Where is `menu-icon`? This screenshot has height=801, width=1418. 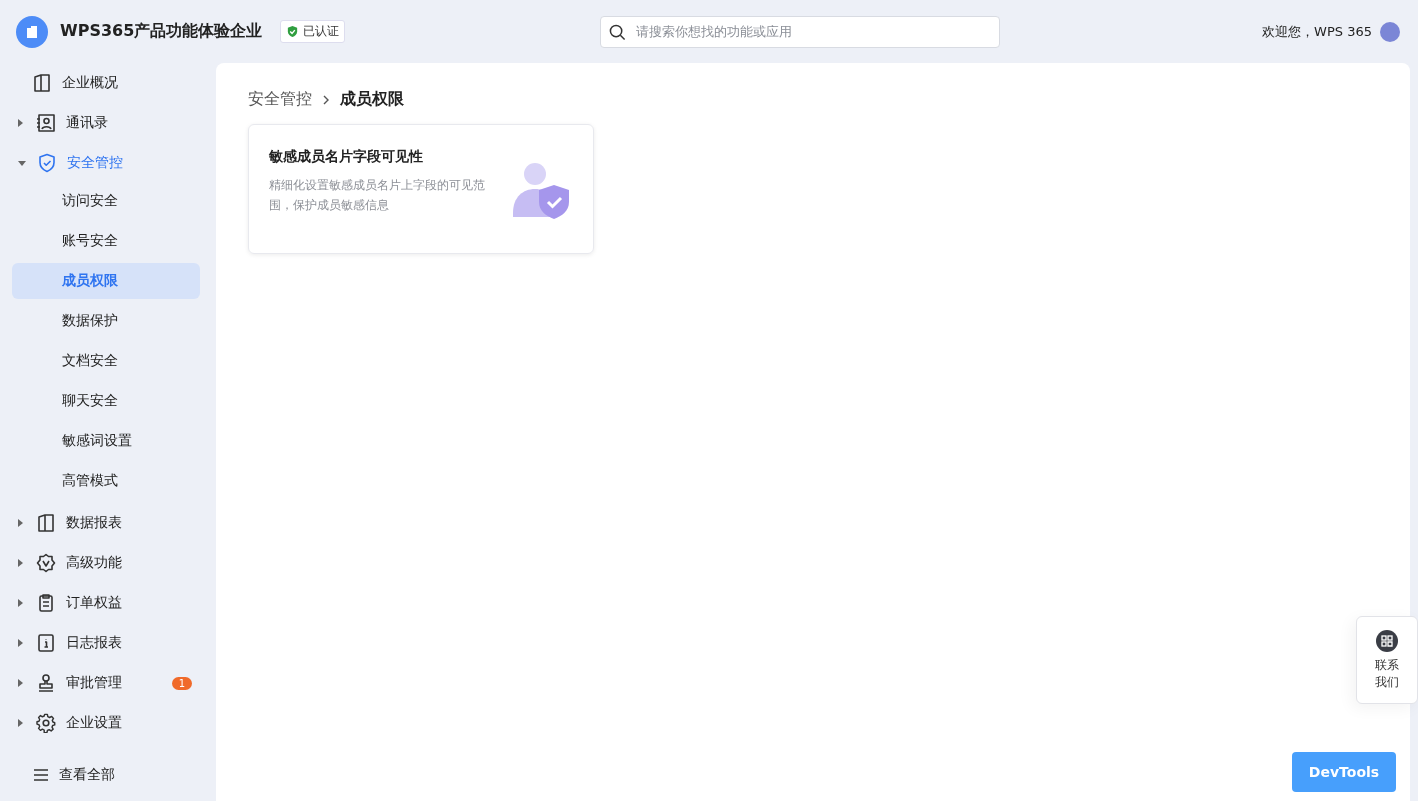
menu-icon is located at coordinates (41, 775).